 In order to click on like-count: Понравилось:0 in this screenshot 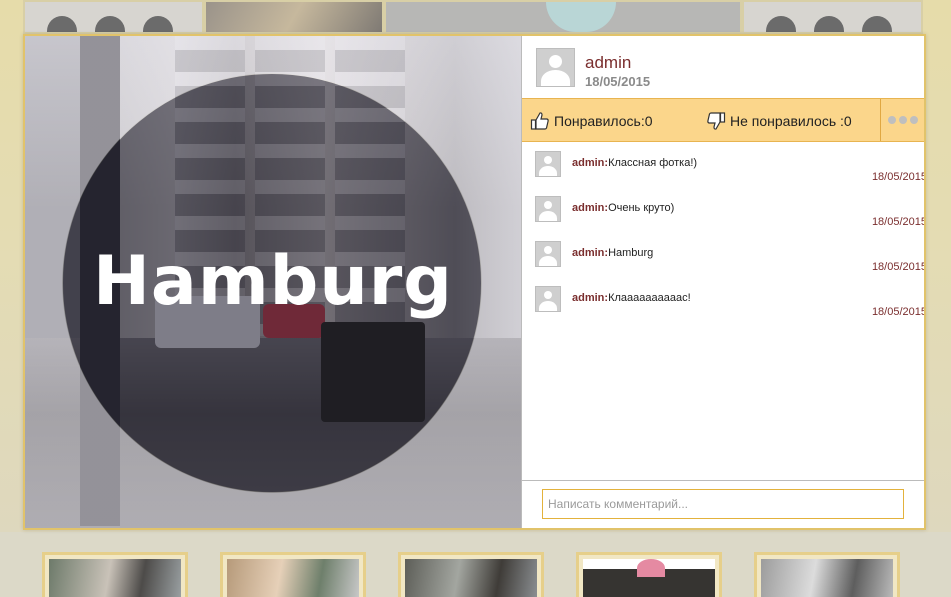, I will do `click(603, 121)`.